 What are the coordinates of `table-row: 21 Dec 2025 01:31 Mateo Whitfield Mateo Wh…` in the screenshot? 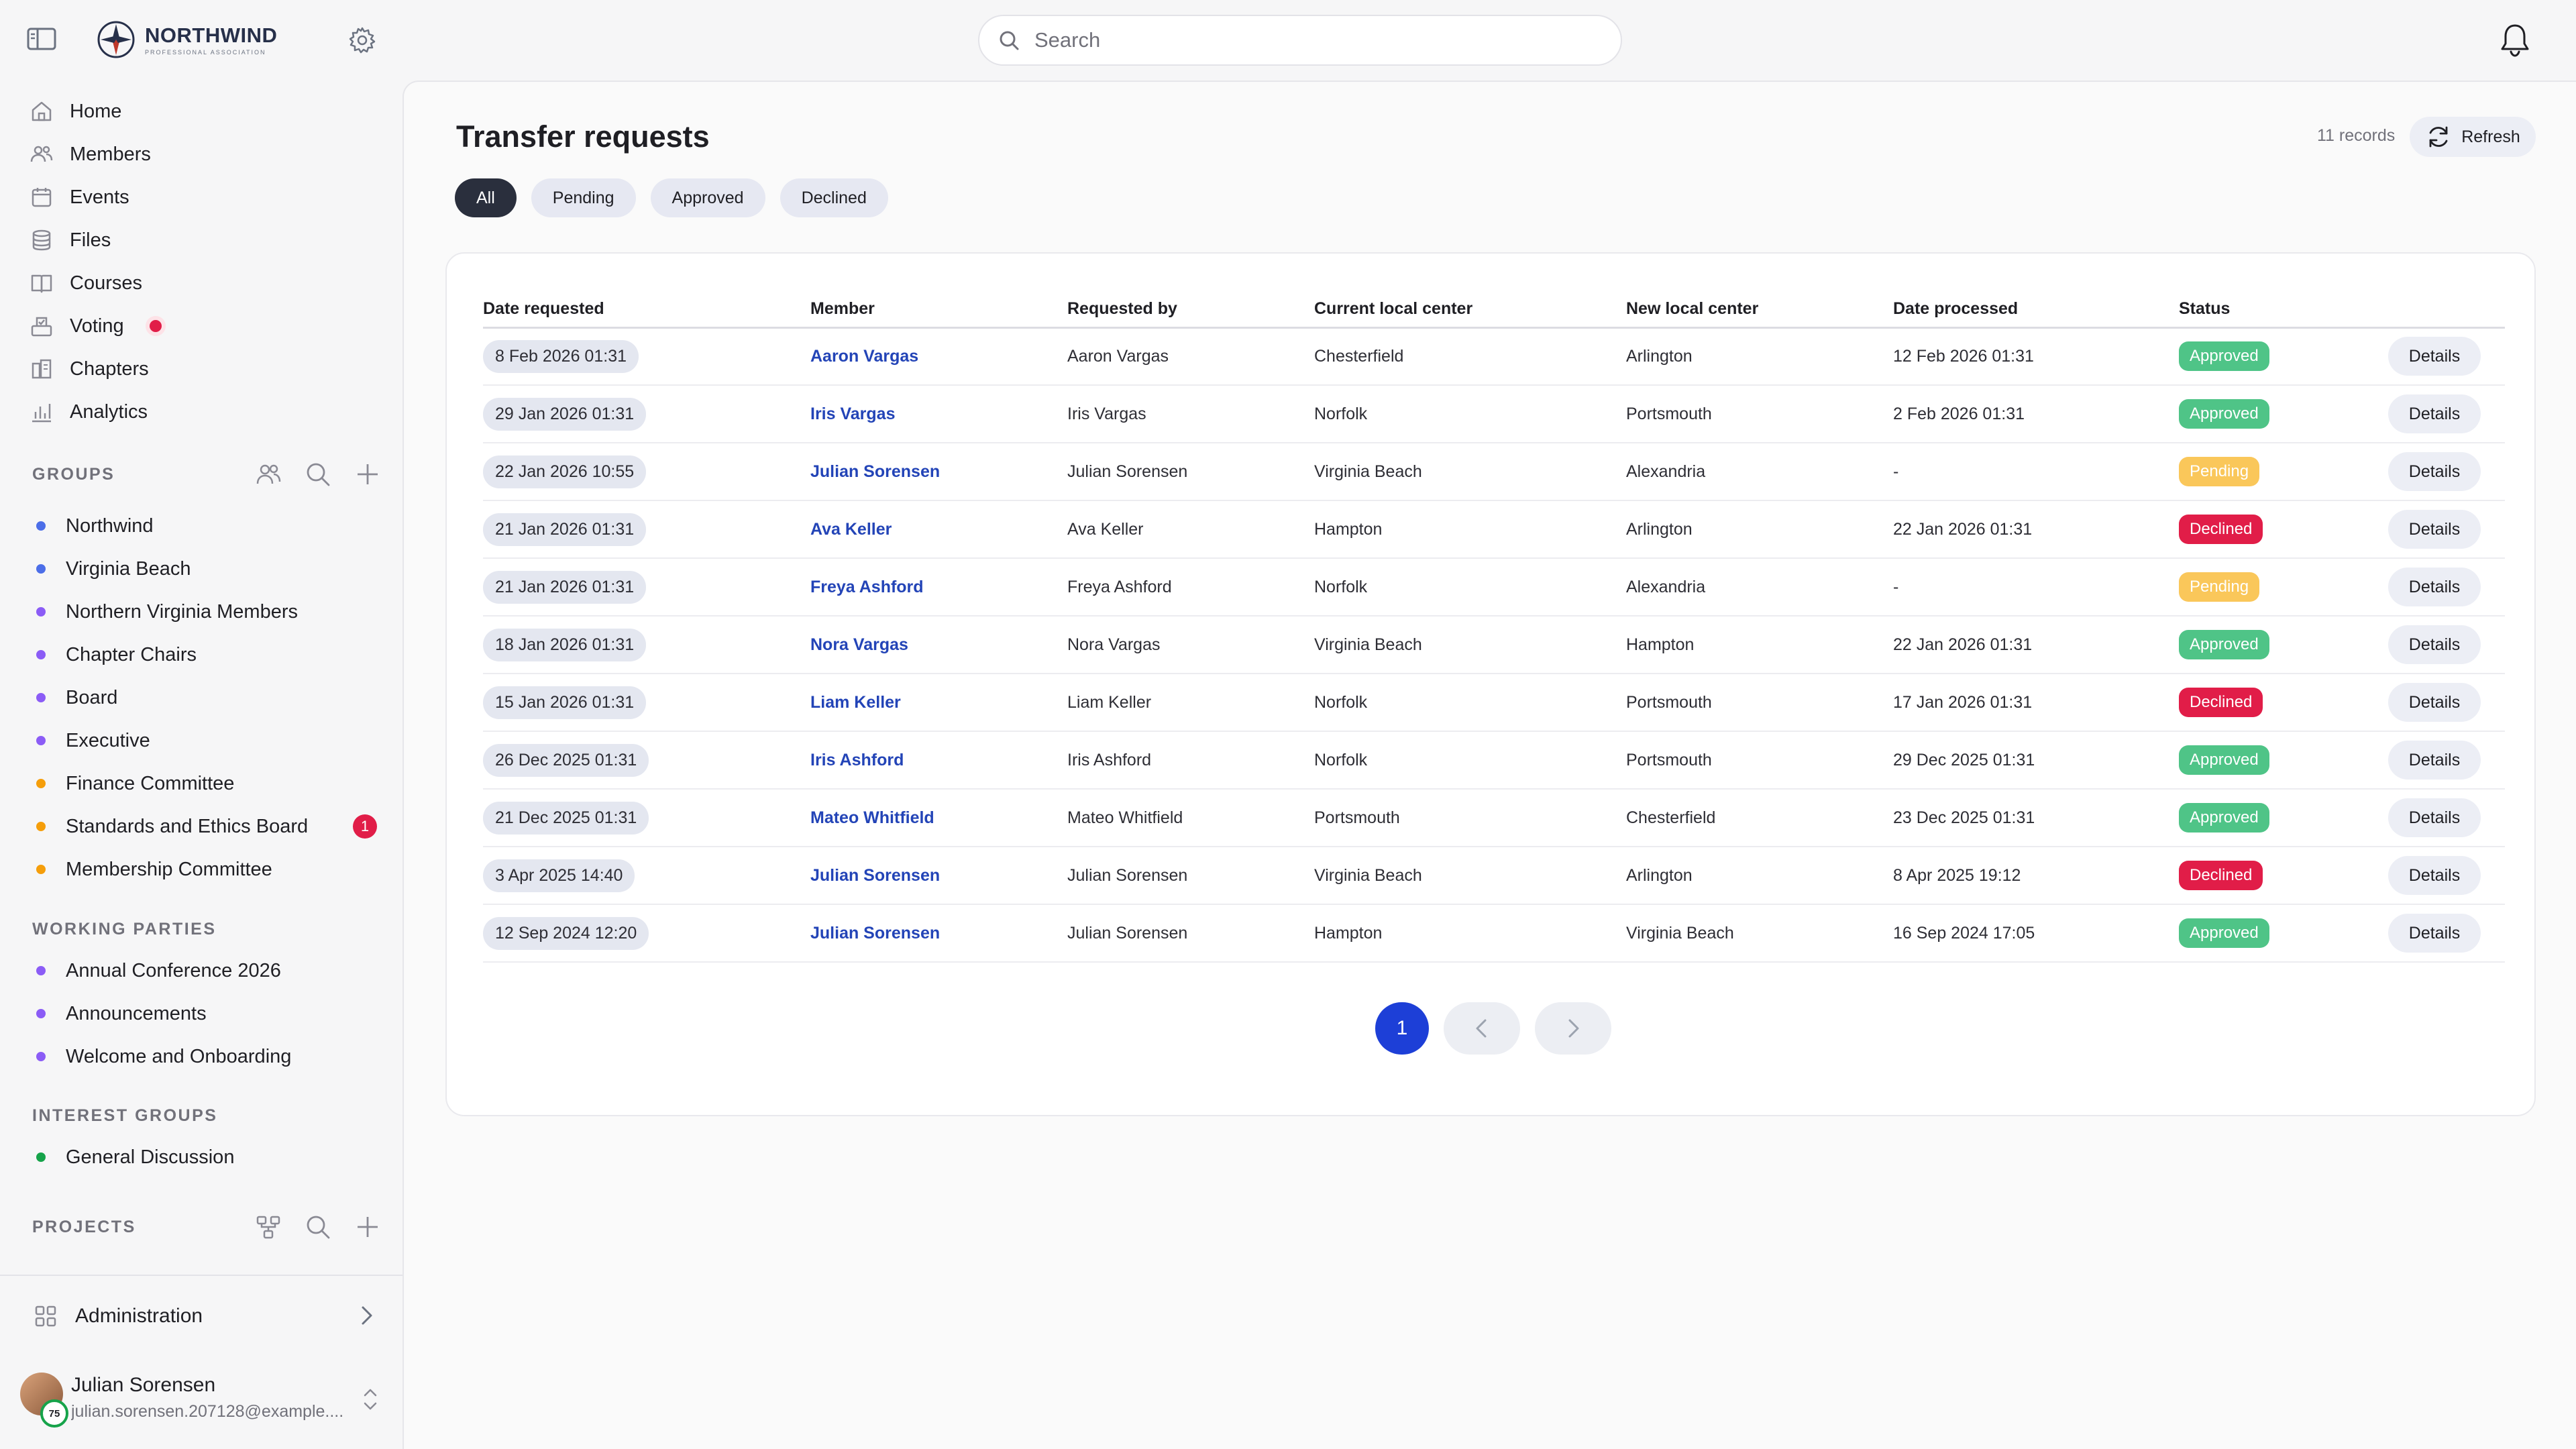 It's located at (1494, 818).